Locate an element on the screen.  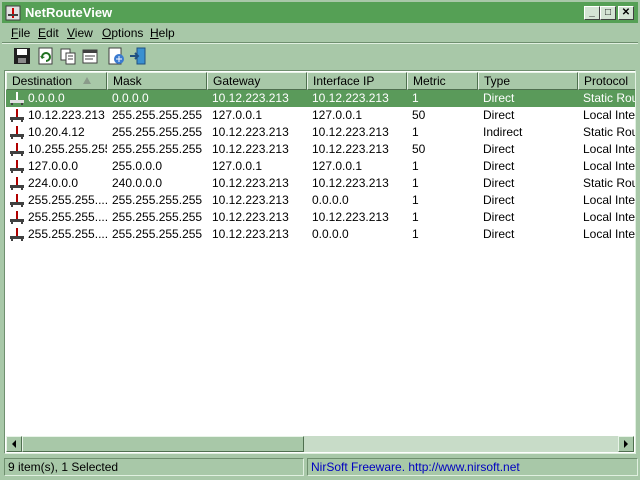
column-header-mask: Mask is located at coordinates (157, 81).